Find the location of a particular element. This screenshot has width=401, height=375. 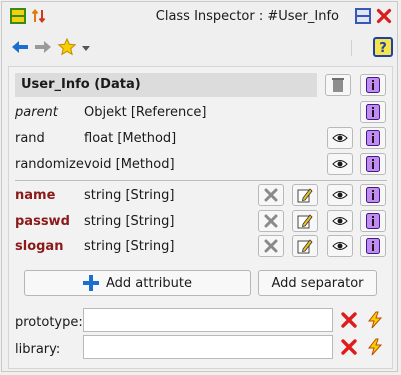

layout-icon is located at coordinates (18, 16).